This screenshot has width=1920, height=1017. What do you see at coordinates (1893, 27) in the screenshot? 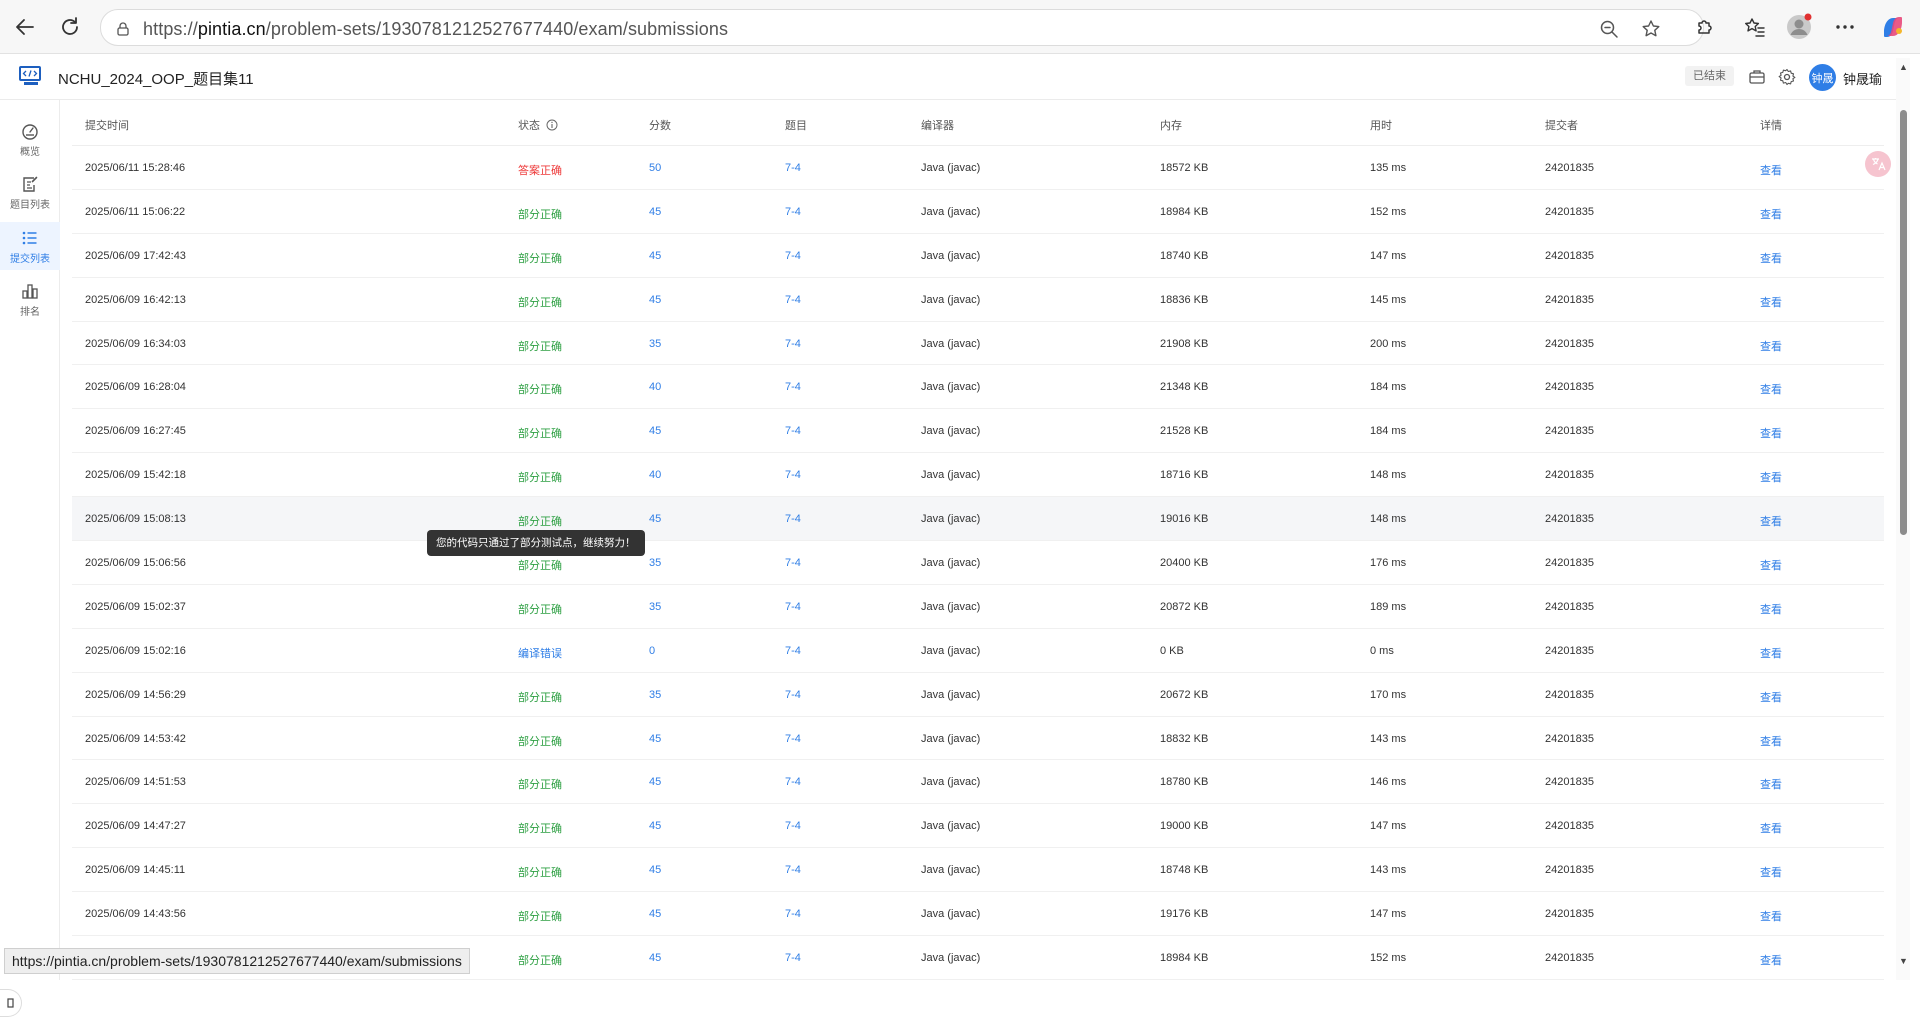
I see `copilot-icon` at bounding box center [1893, 27].